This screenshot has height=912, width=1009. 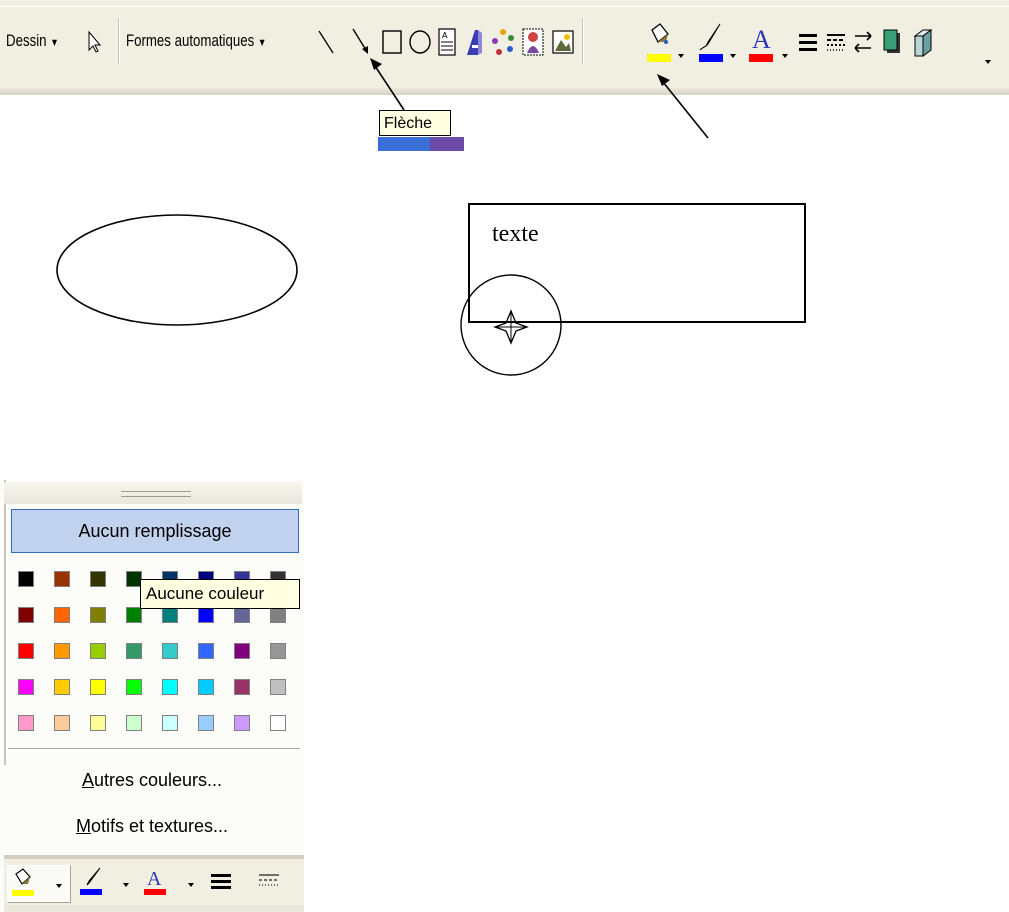 What do you see at coordinates (95, 883) in the screenshot?
I see `line-color-icon` at bounding box center [95, 883].